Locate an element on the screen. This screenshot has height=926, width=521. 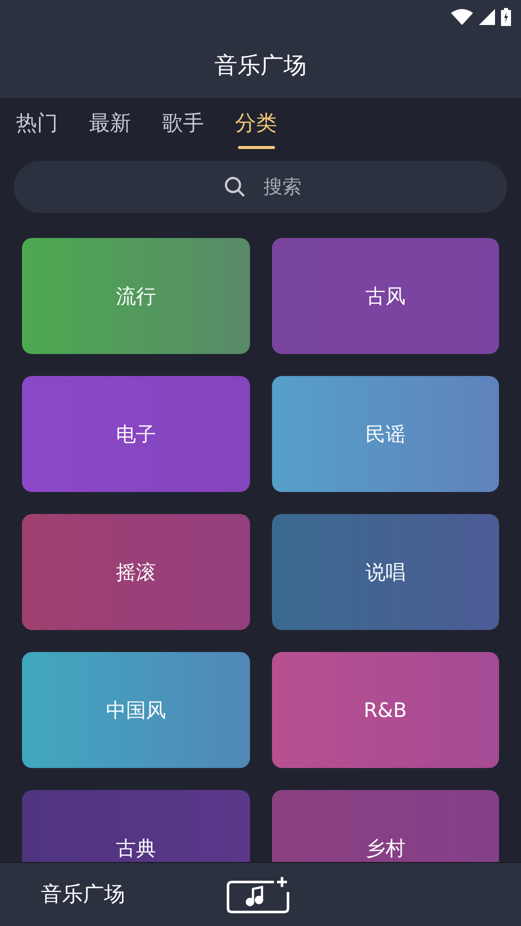
battery-icon is located at coordinates (506, 17).